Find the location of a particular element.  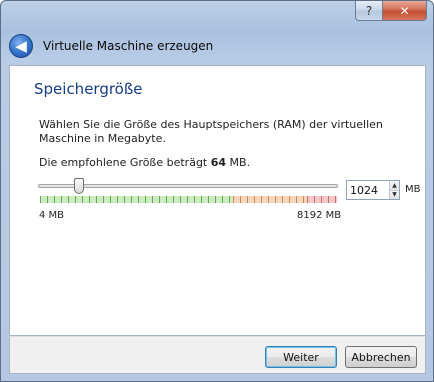

recommend-prefix: Die empfohlene Größe beträgt is located at coordinates (125, 162).